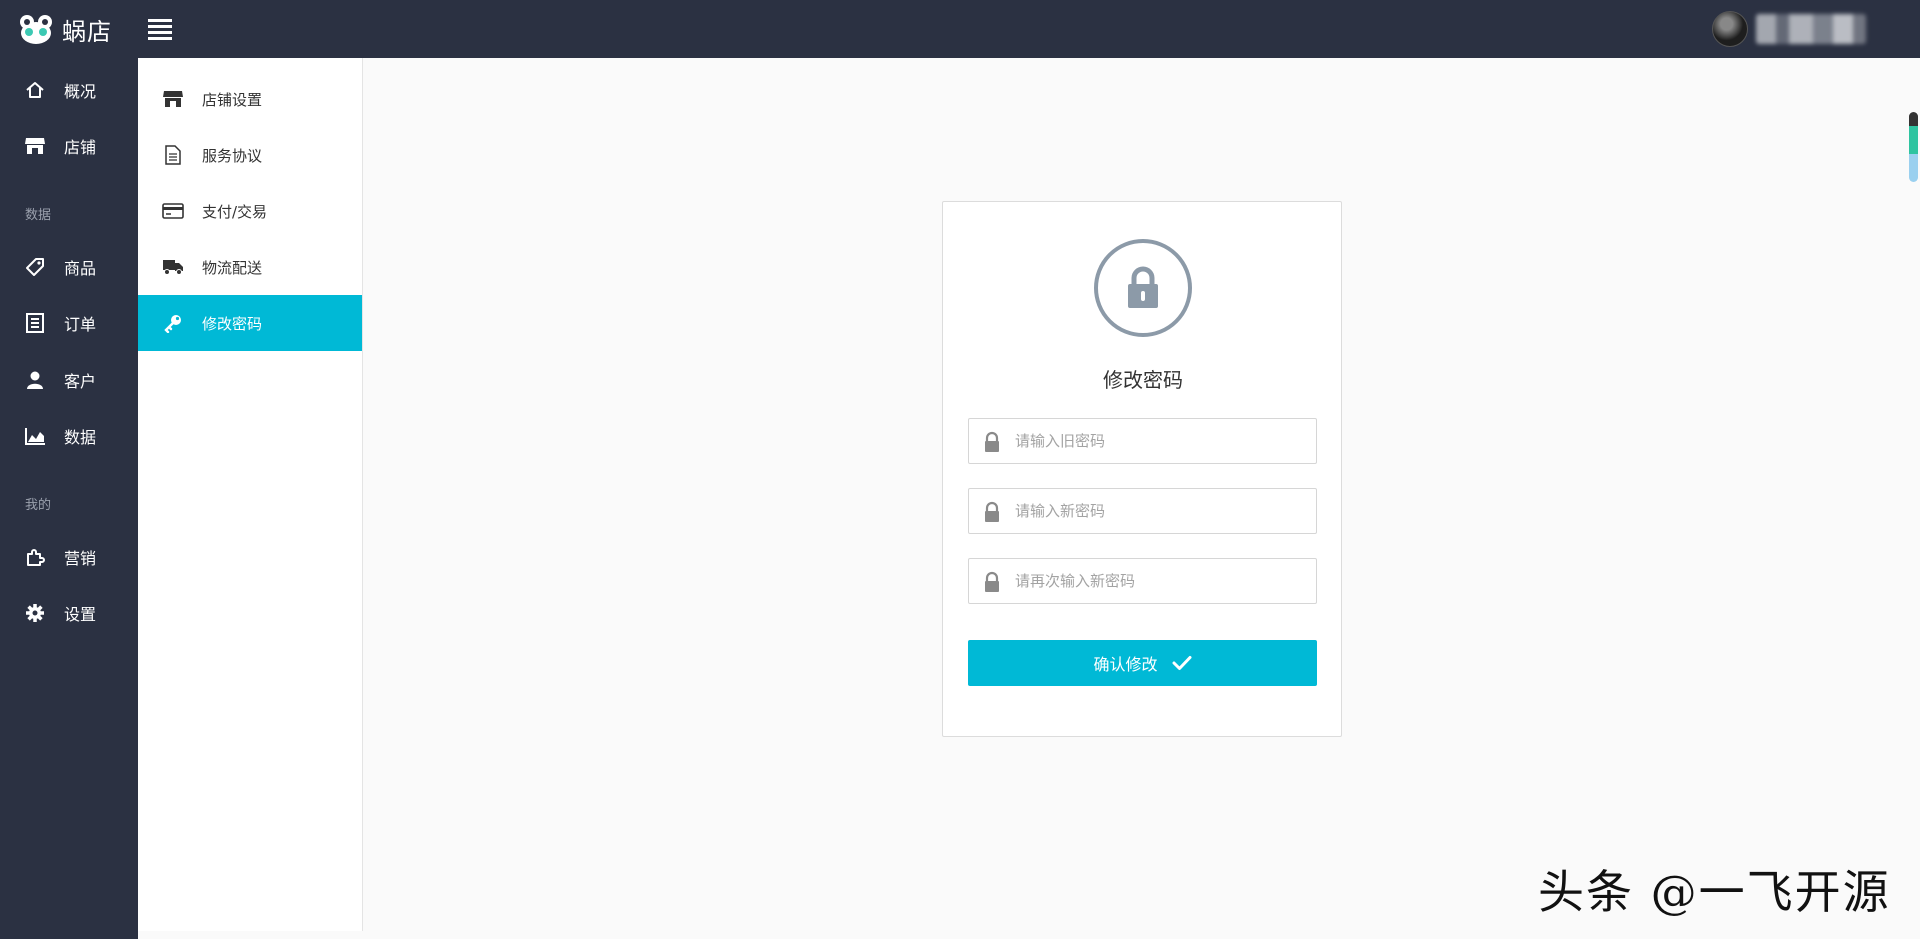 The height and width of the screenshot is (939, 1920). I want to click on app-logo: 蜗店, so click(65, 29).